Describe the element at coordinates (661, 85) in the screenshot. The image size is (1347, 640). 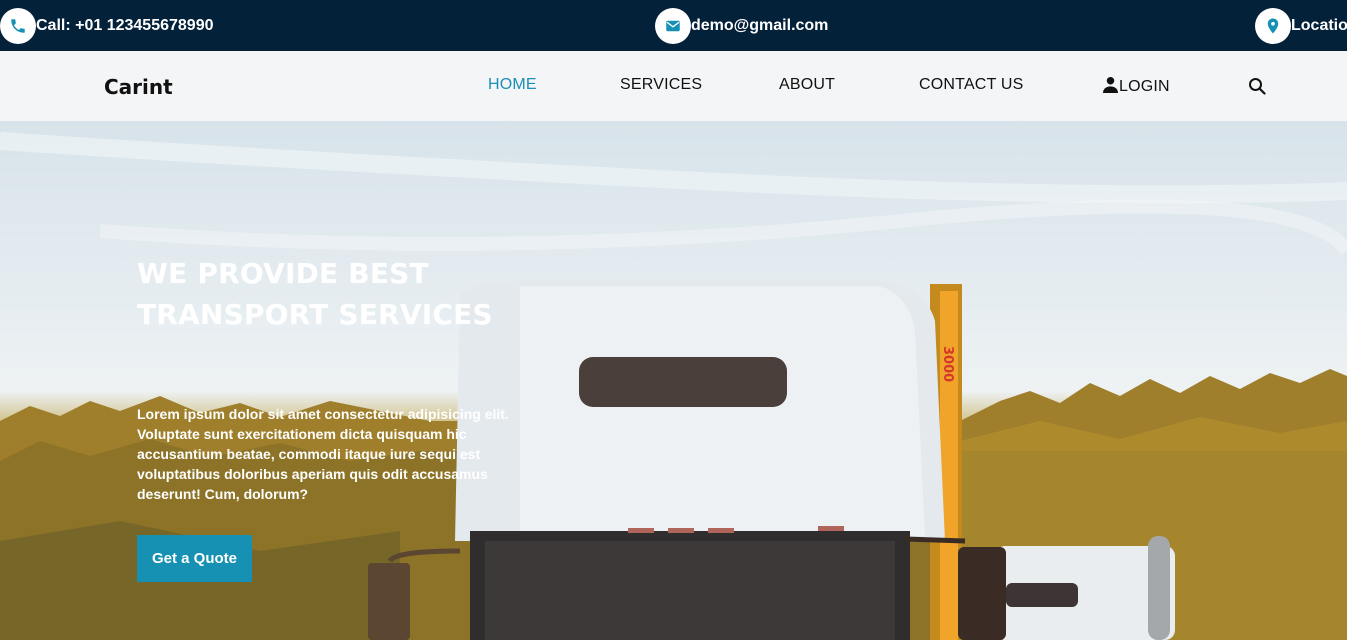
I see `nav-link-services: SERVICES` at that location.